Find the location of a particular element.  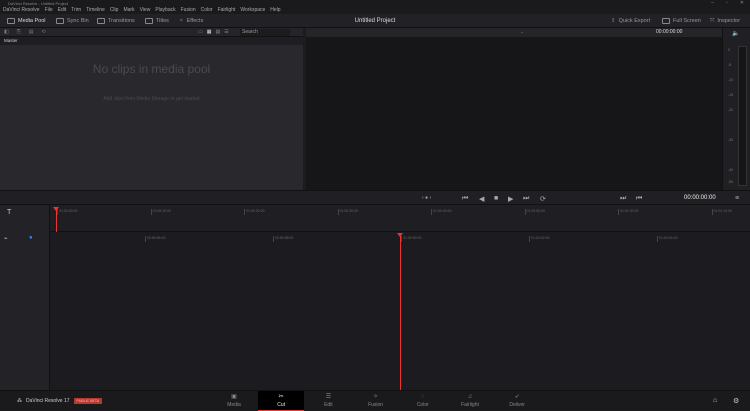

page-tab-media: ▣ Media is located at coordinates (234, 401).